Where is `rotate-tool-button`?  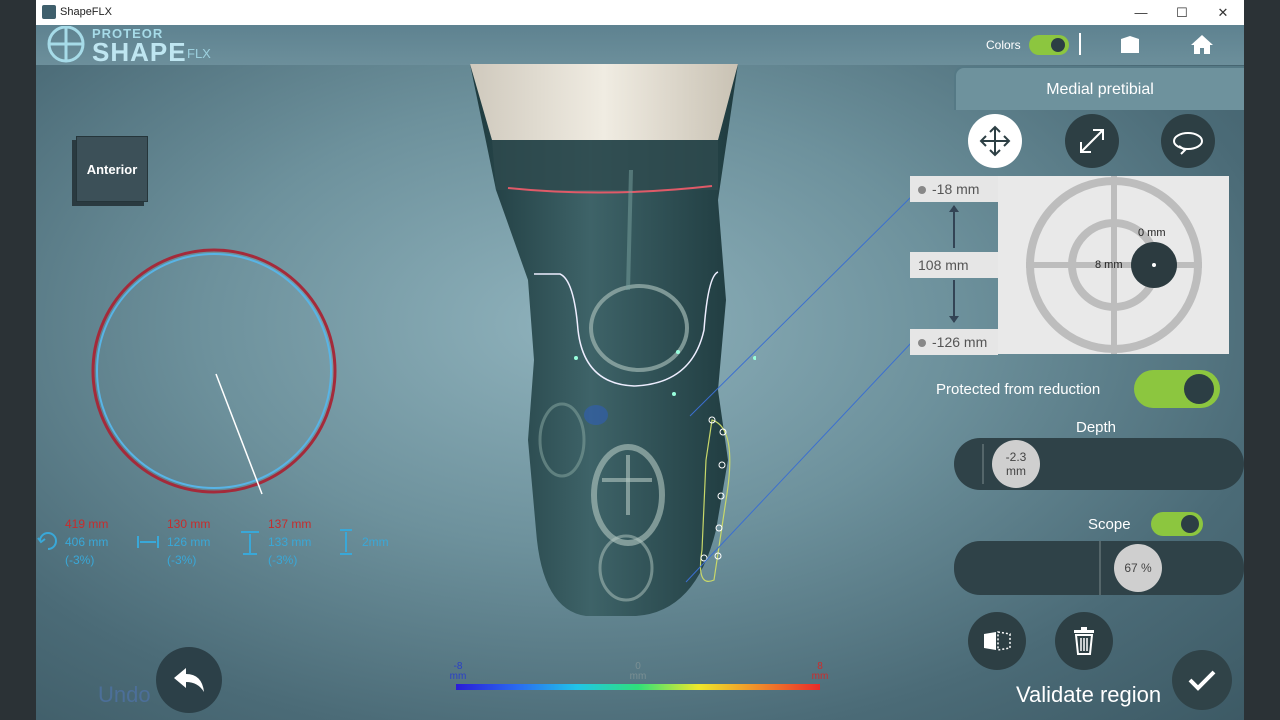 rotate-tool-button is located at coordinates (1188, 141).